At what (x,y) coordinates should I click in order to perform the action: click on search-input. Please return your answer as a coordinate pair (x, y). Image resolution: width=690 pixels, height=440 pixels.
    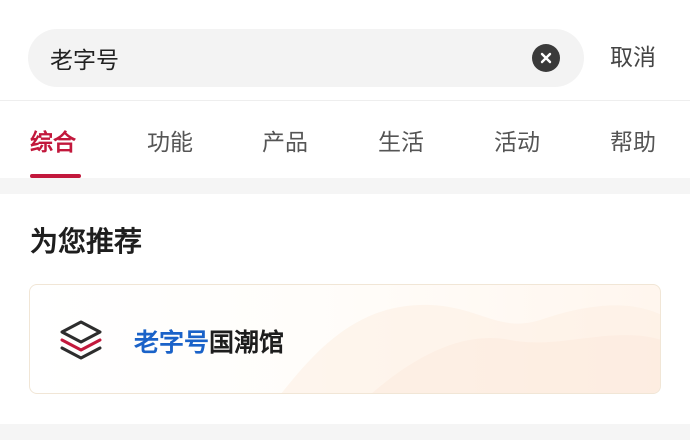
    Looking at the image, I should click on (285, 58).